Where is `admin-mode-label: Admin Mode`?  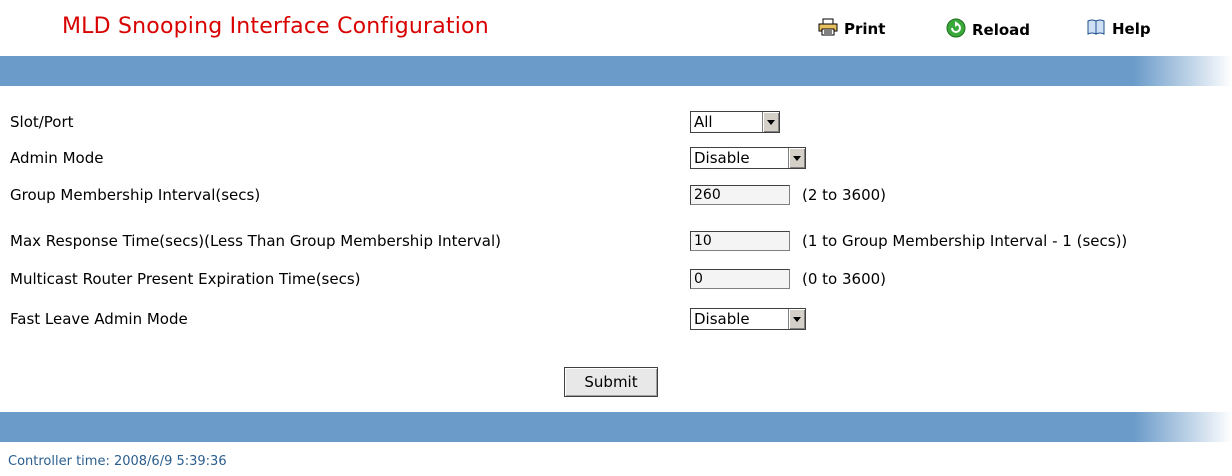
admin-mode-label: Admin Mode is located at coordinates (57, 158).